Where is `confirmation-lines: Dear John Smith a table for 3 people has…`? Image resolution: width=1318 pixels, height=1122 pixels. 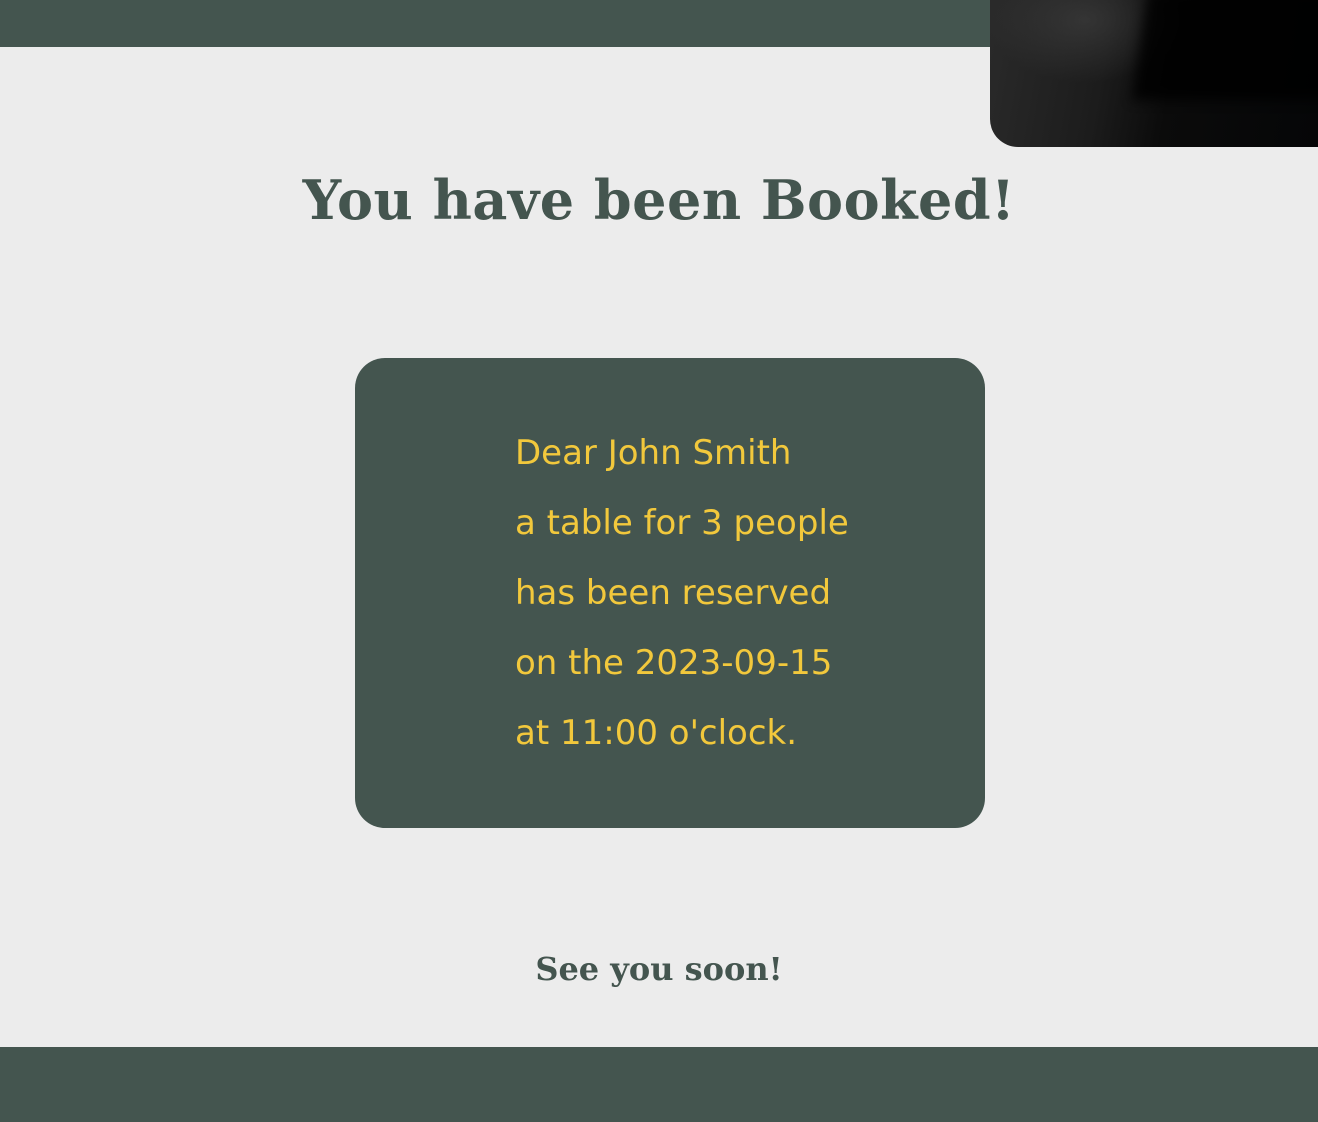 confirmation-lines: Dear John Smith a table for 3 people has… is located at coordinates (682, 605).